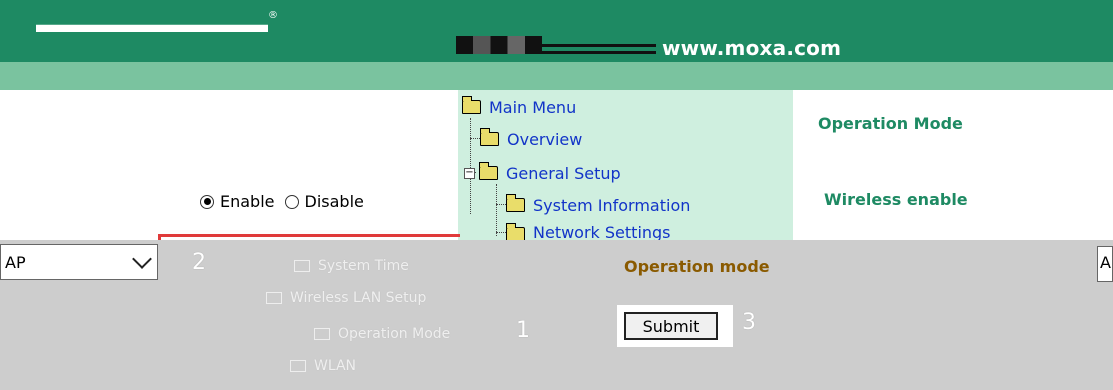 Image resolution: width=1113 pixels, height=390 pixels. What do you see at coordinates (15, 262) in the screenshot?
I see `select-value: AP` at bounding box center [15, 262].